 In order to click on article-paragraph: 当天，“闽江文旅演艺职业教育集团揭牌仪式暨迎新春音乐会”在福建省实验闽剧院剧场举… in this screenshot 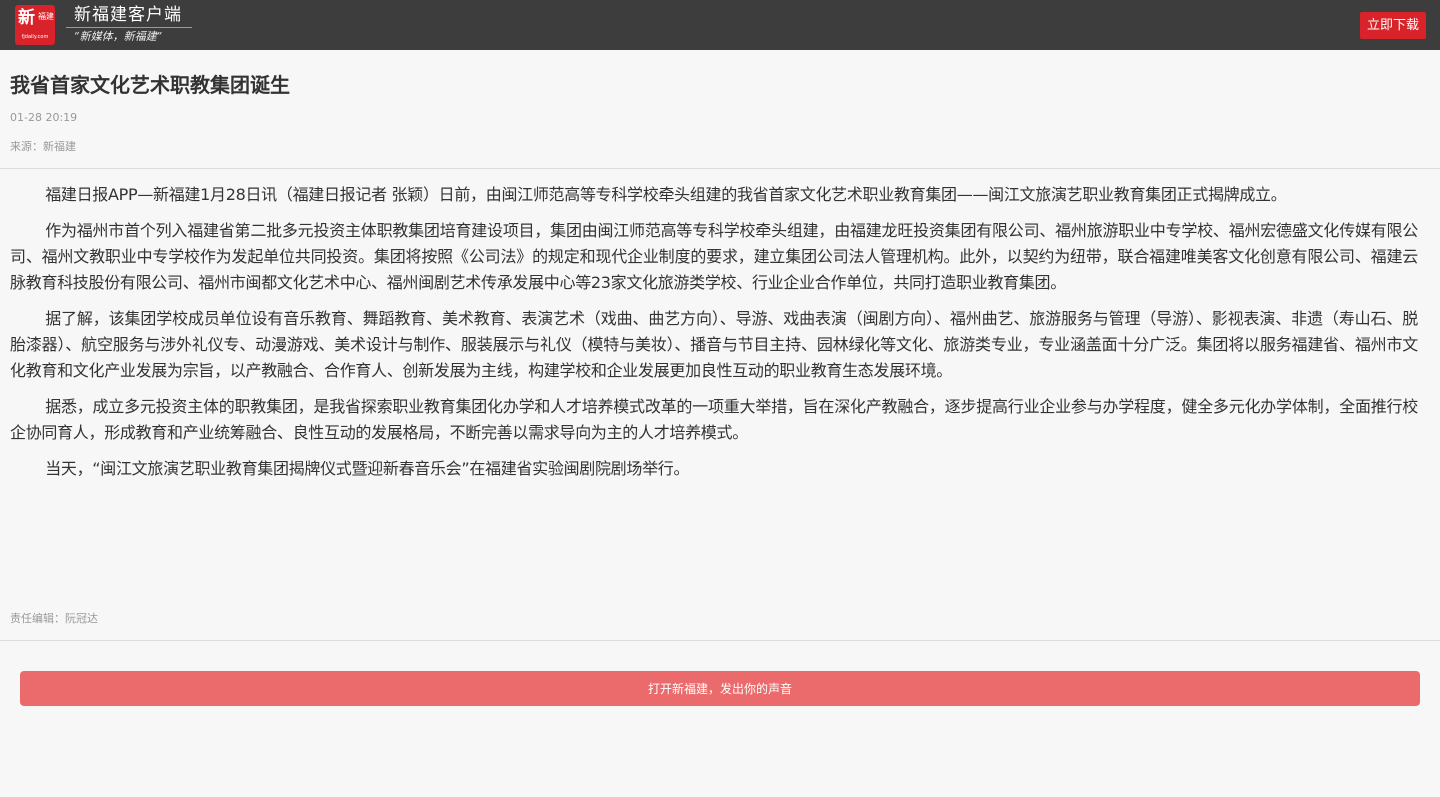, I will do `click(367, 468)`.